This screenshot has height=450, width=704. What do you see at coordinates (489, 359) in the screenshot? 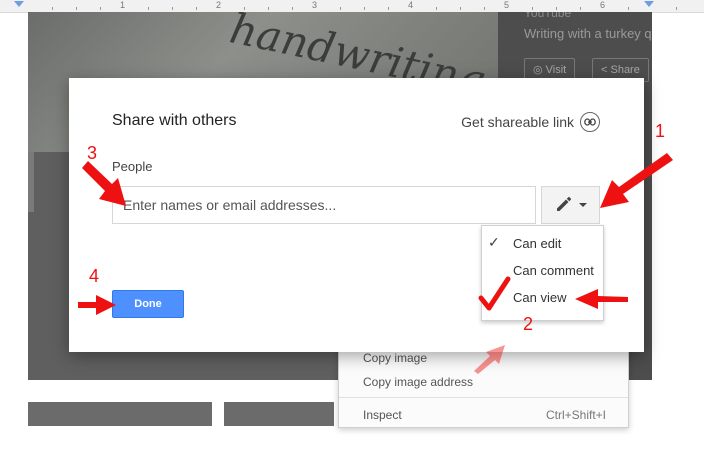
I see `annotation-faint-arrow` at bounding box center [489, 359].